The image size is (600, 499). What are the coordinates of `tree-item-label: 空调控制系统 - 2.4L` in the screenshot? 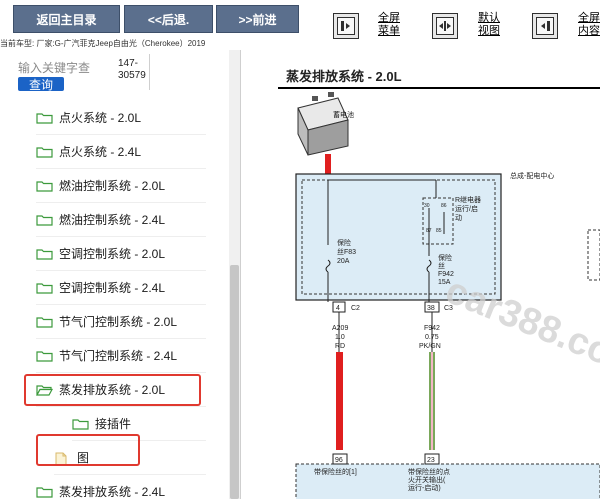 It's located at (112, 288).